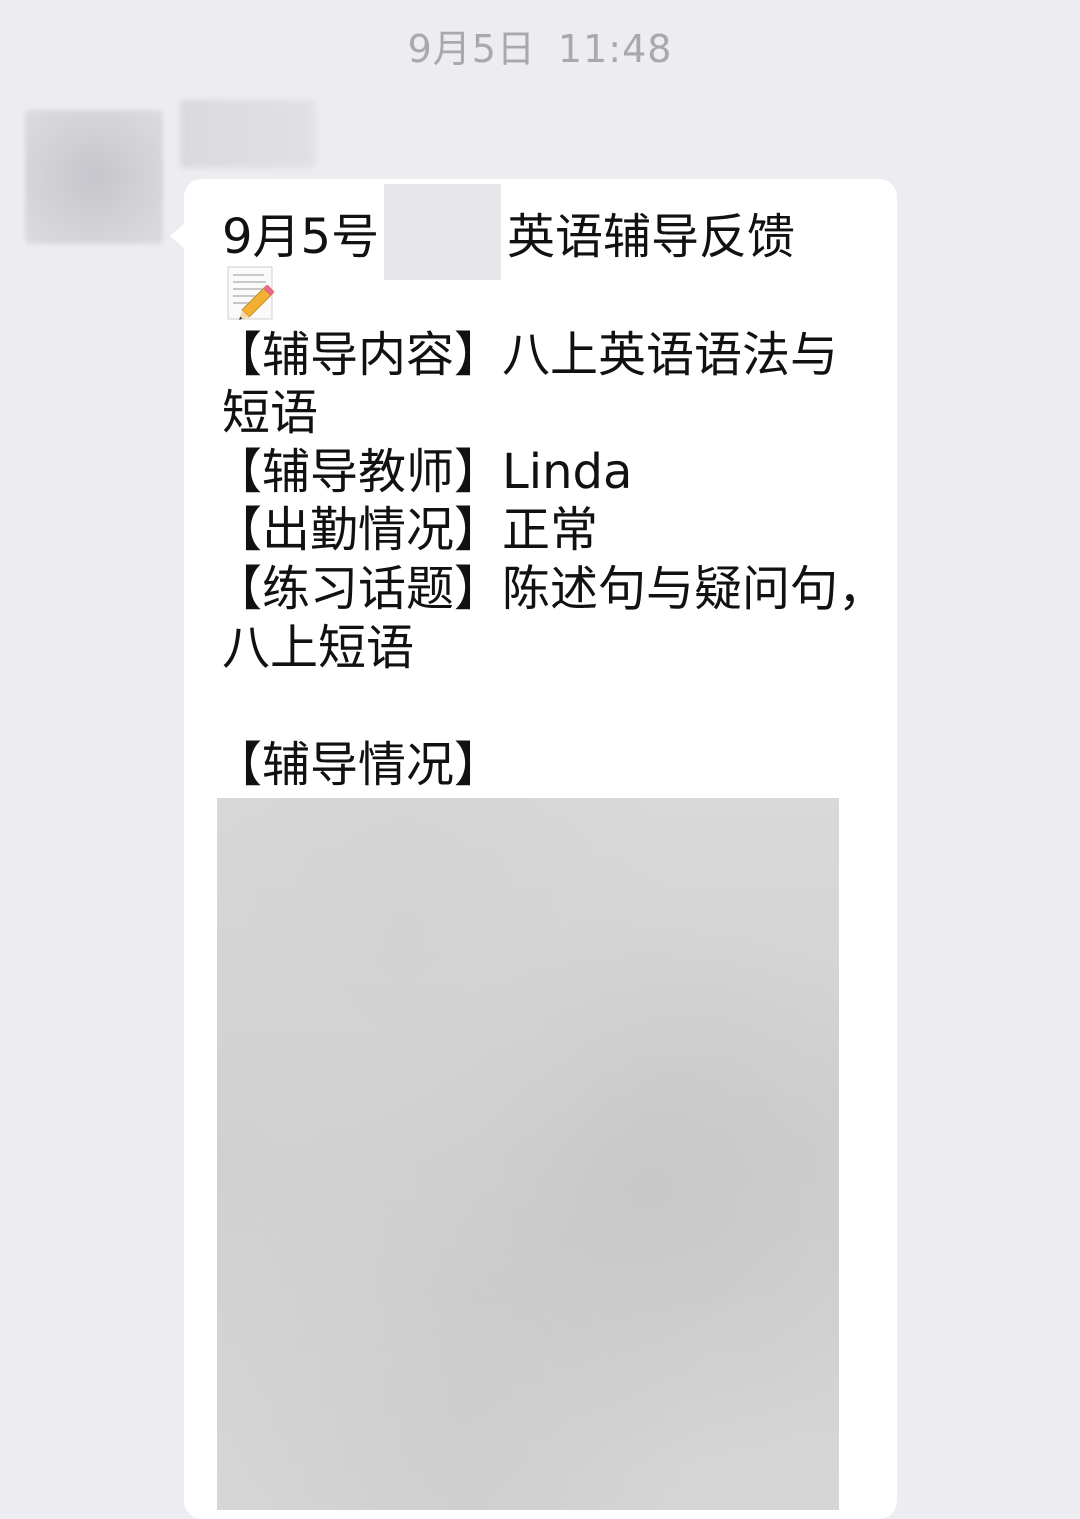  I want to click on attendance-line: 【出勤情况】正常, so click(406, 530).